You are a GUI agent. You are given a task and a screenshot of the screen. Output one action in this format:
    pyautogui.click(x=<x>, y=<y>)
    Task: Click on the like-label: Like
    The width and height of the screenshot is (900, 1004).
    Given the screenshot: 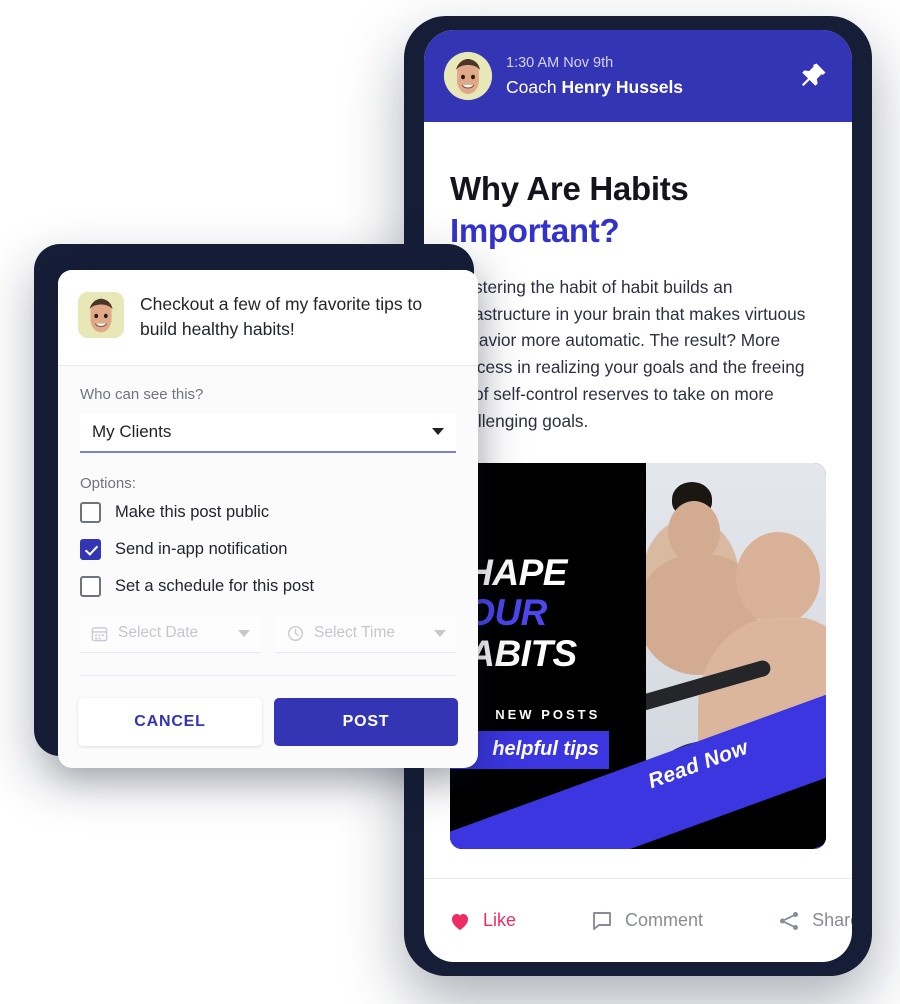 What is the action you would take?
    pyautogui.click(x=500, y=920)
    